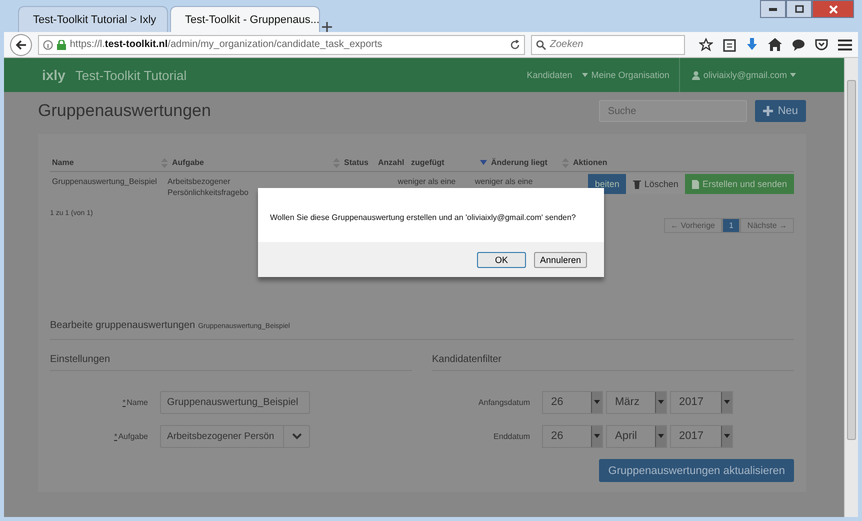 Image resolution: width=862 pixels, height=521 pixels. Describe the element at coordinates (511, 436) in the screenshot. I see `field-label: Enddatum` at that location.